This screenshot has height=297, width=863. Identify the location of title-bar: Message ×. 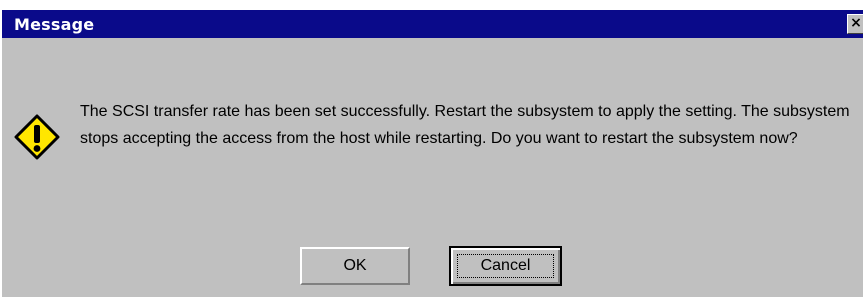
(432, 20).